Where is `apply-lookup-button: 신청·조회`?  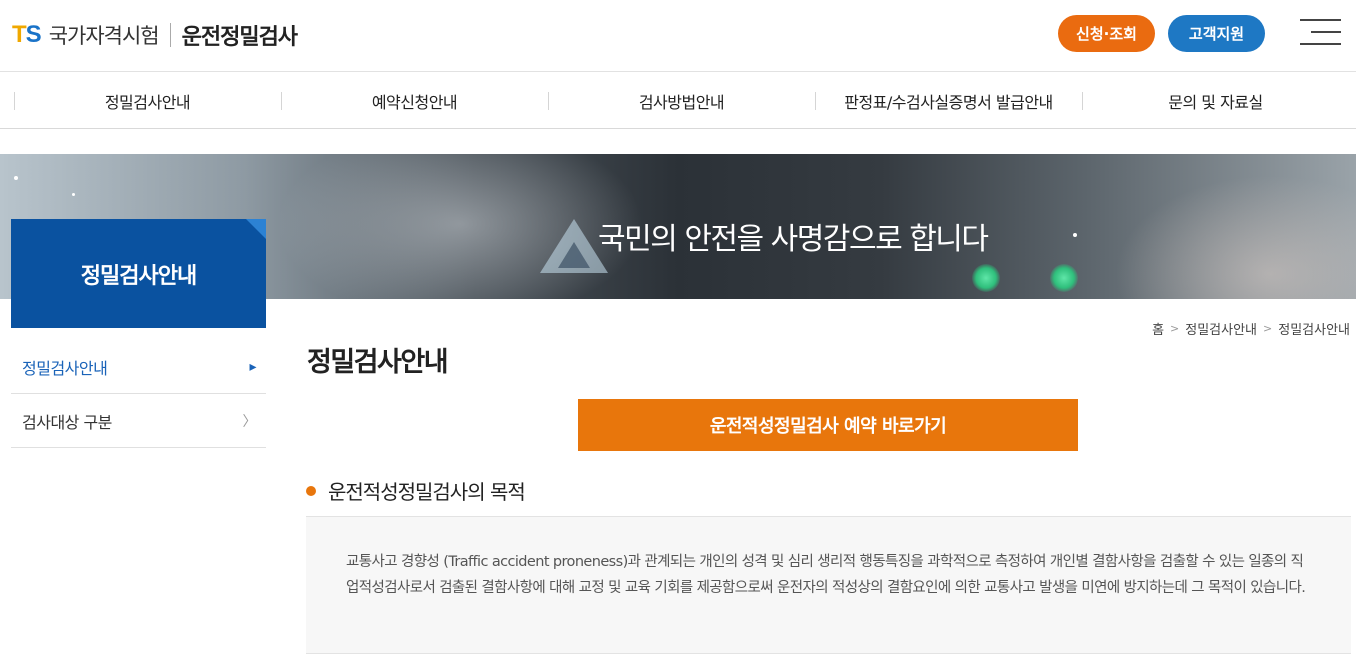
apply-lookup-button: 신청·조회 is located at coordinates (1106, 33).